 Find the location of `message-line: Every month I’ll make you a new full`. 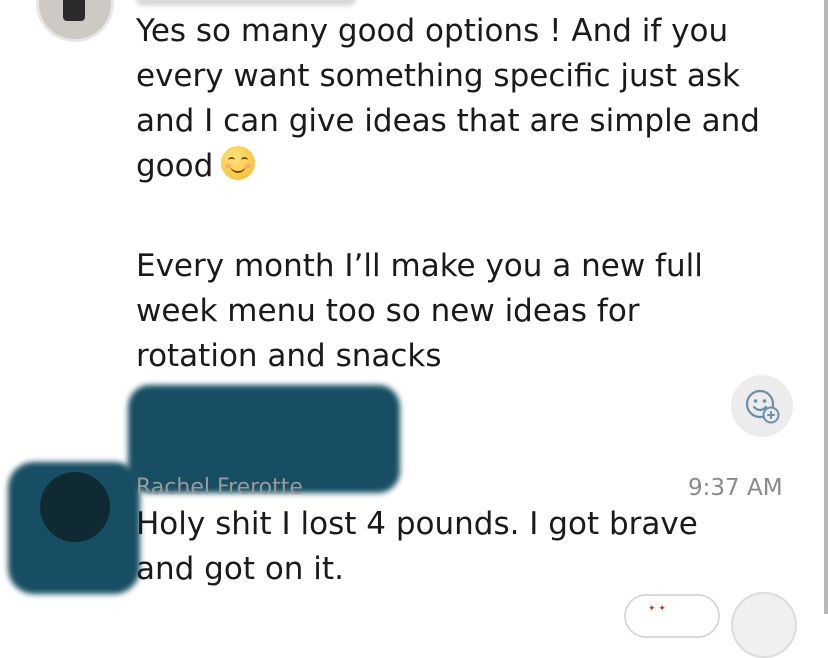

message-line: Every month I’ll make you a new full is located at coordinates (419, 266).